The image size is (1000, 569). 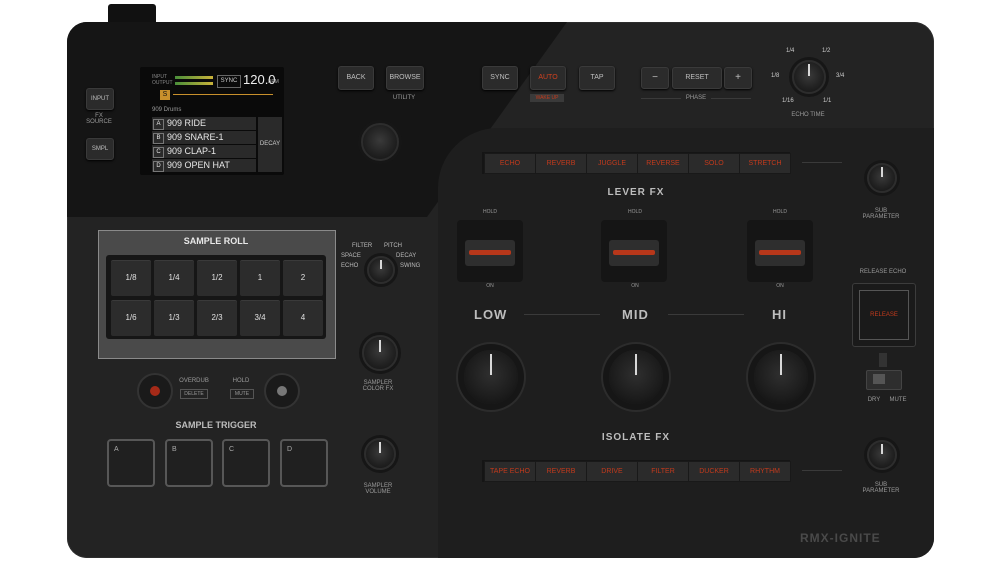 What do you see at coordinates (304, 463) in the screenshot?
I see `trigger-pad-d: D` at bounding box center [304, 463].